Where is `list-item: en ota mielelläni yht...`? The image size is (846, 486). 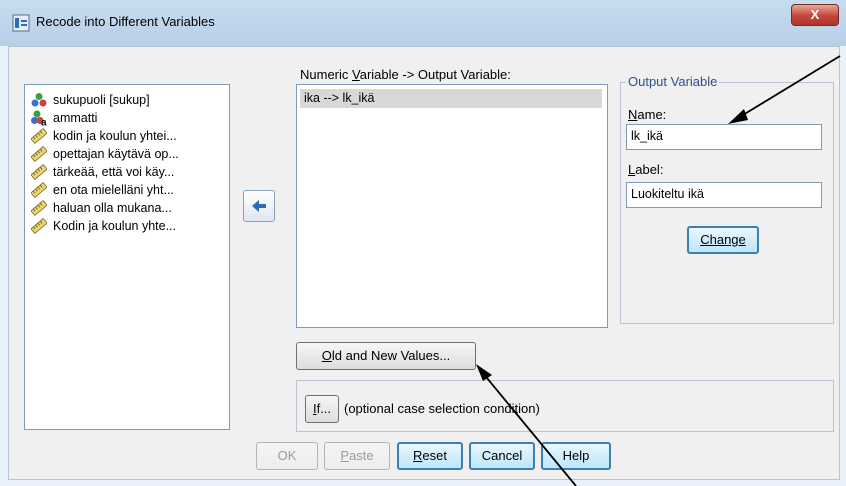 list-item: en ota mielelläni yht... is located at coordinates (102, 190).